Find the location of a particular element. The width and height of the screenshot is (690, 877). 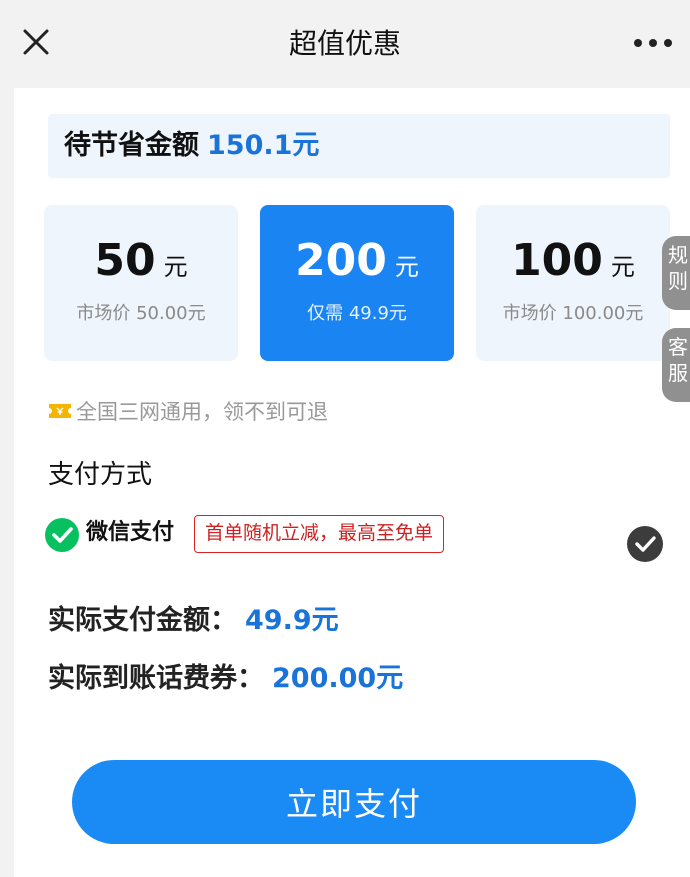

notice: 全国三网通用，领不到可退 is located at coordinates (188, 411).